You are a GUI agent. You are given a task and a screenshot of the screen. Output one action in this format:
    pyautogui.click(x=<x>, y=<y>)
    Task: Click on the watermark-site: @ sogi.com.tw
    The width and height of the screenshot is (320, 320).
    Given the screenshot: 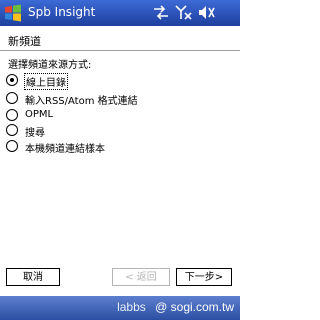 What is the action you would take?
    pyautogui.click(x=194, y=307)
    